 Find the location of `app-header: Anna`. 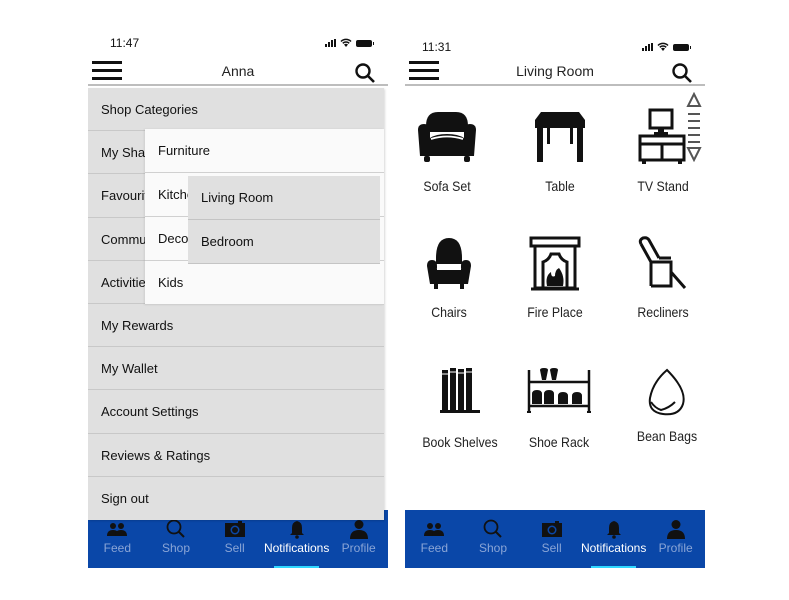

app-header: Anna is located at coordinates (238, 72).